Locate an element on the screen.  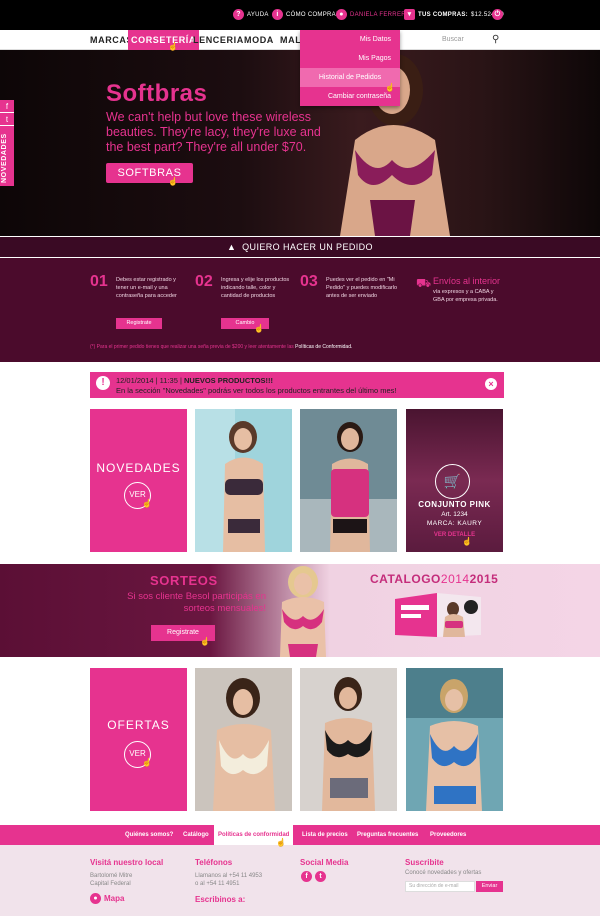
conformity-policy-link: Políticas de Conformidad. is located at coordinates (323, 347).